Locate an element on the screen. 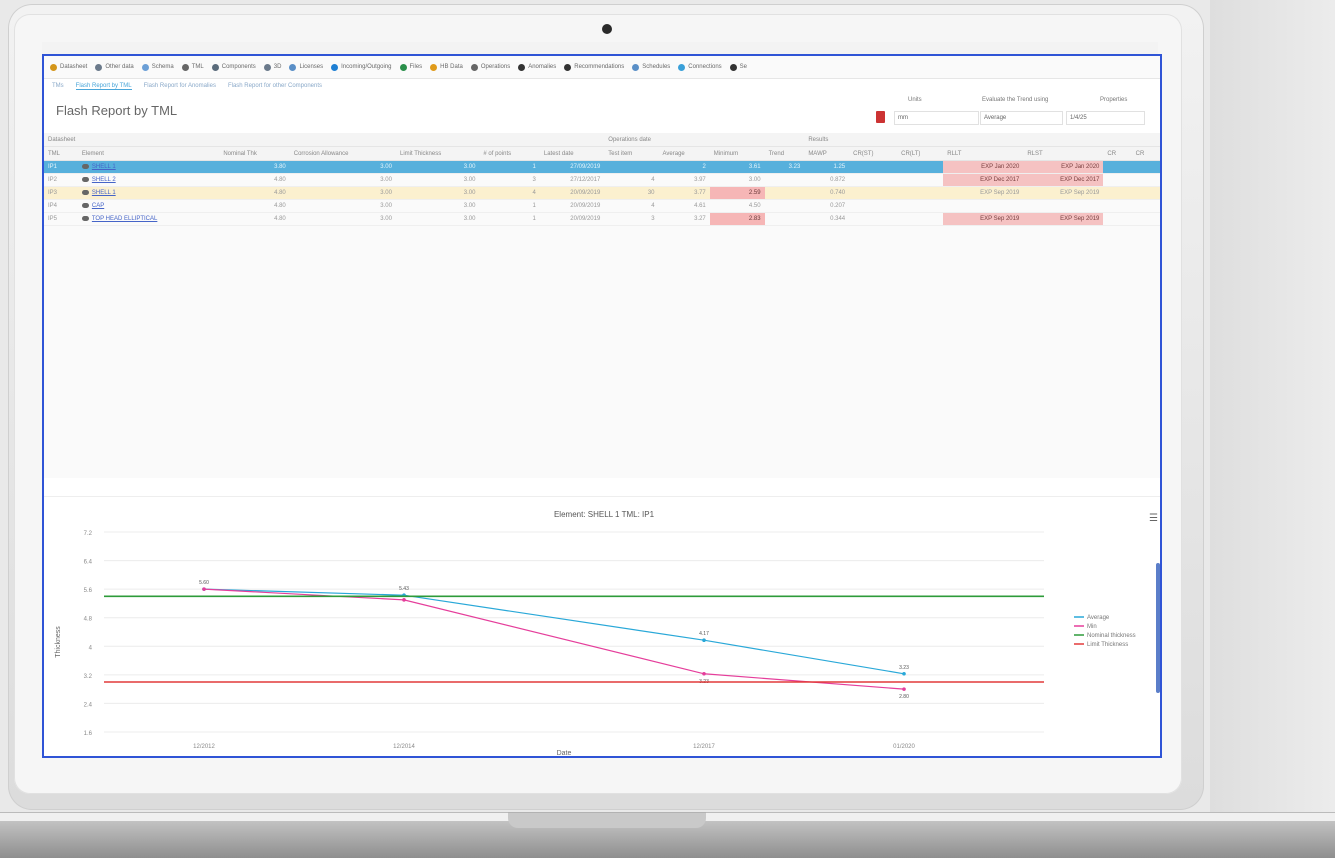 Image resolution: width=1335 pixels, height=858 pixels. menu-item: HB Data is located at coordinates (446, 67).